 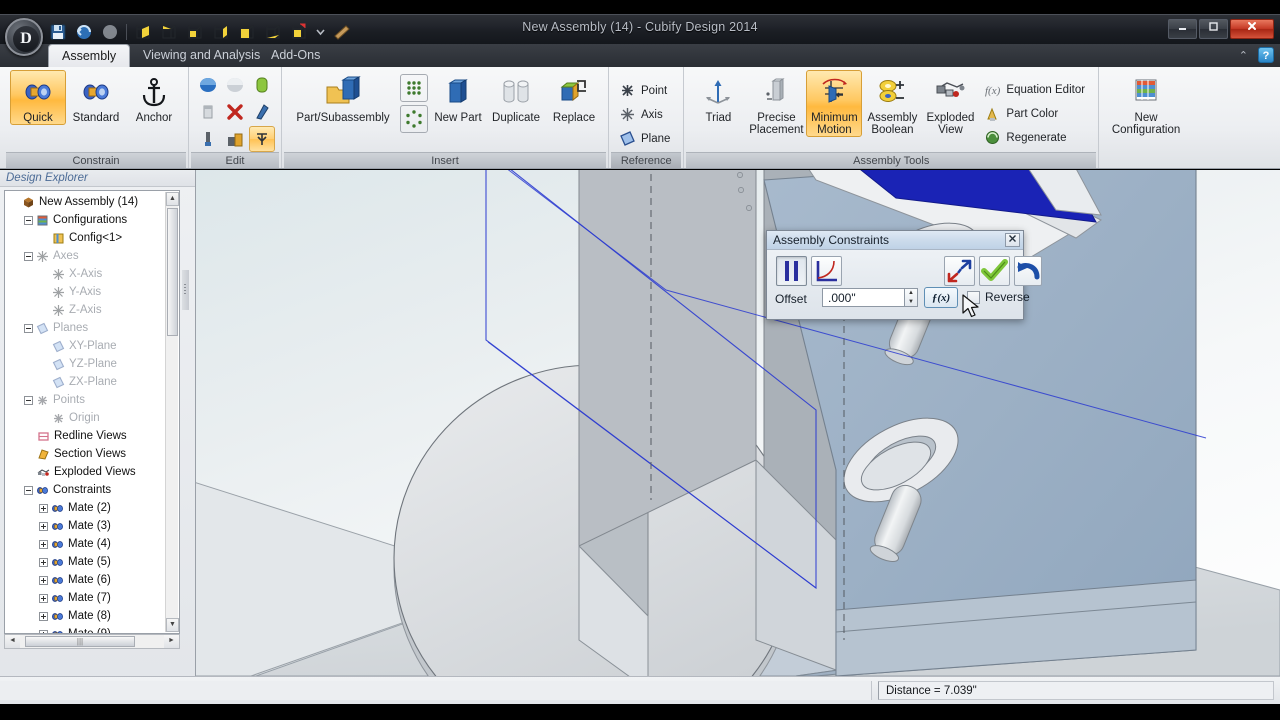 What do you see at coordinates (85, 418) in the screenshot?
I see `tree-item: Origin` at bounding box center [85, 418].